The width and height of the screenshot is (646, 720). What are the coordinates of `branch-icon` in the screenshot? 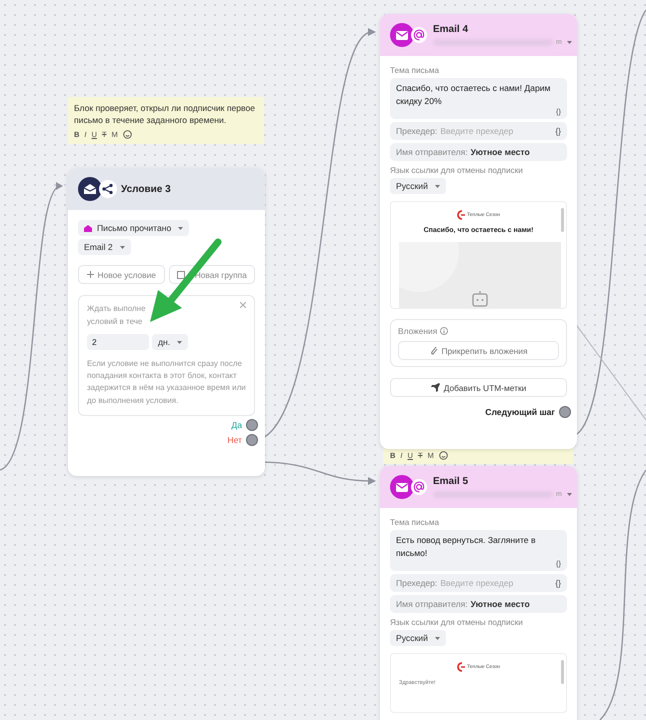 It's located at (108, 189).